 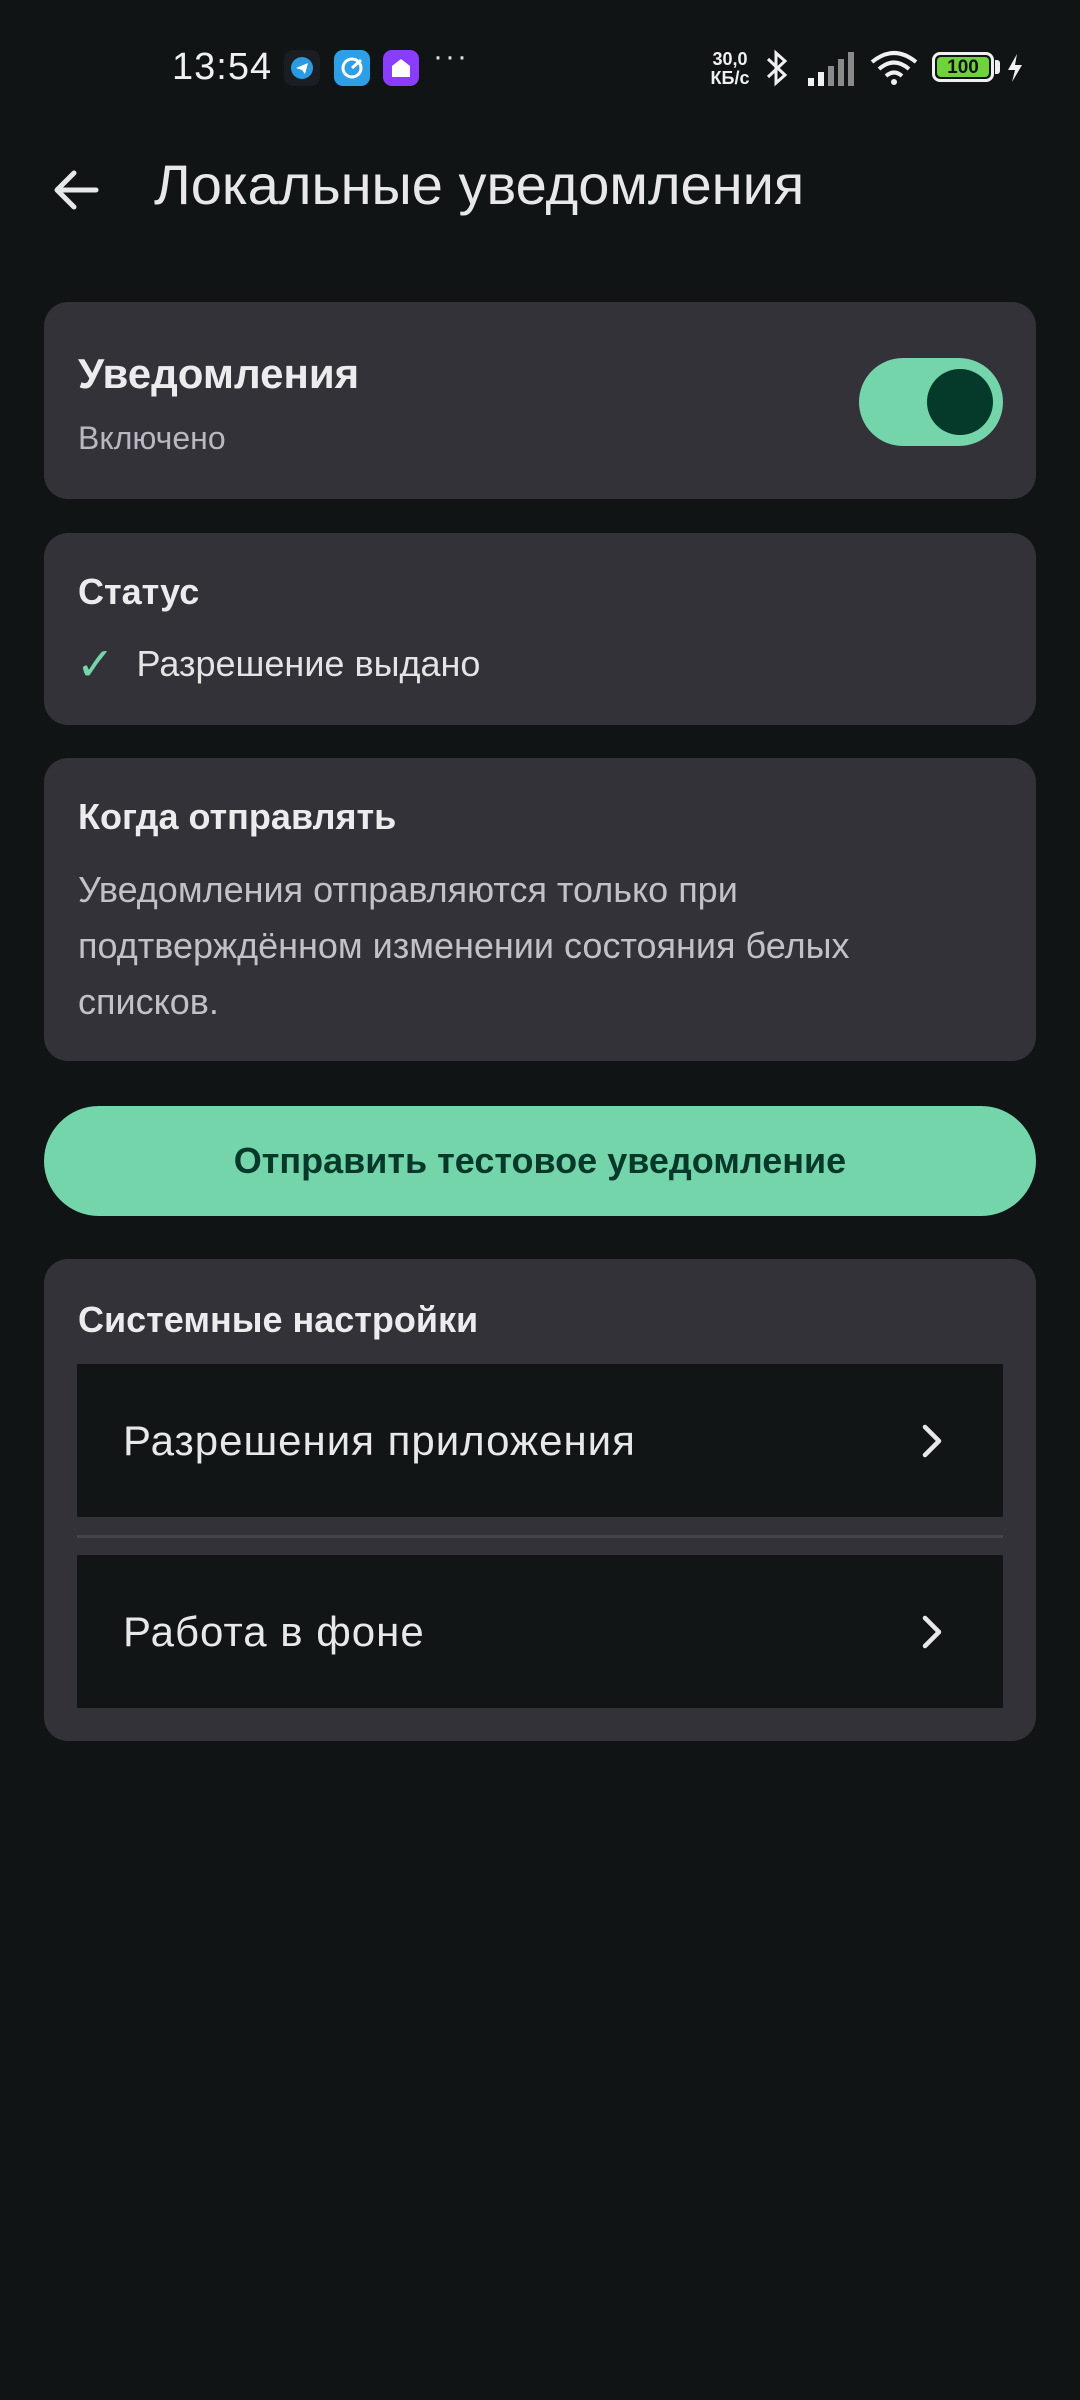 What do you see at coordinates (540, 1631) in the screenshot?
I see `background-work-item: Работа в фоне` at bounding box center [540, 1631].